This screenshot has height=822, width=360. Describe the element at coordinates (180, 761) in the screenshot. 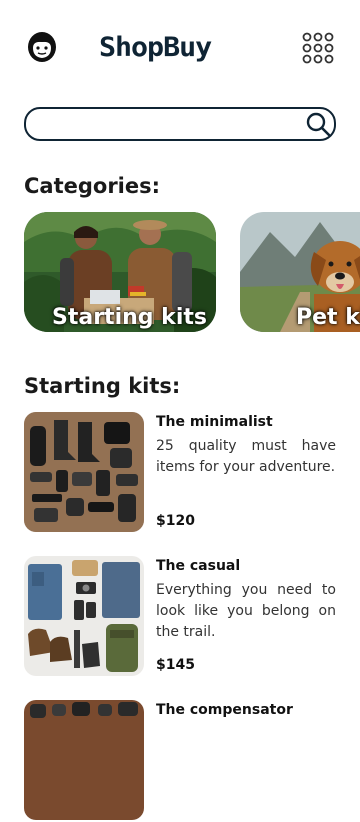

I see `product-card-compensator: The compensator` at that location.